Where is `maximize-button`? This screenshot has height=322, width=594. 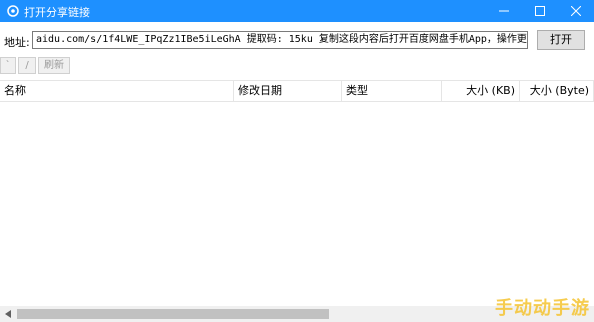
maximize-button is located at coordinates (540, 11).